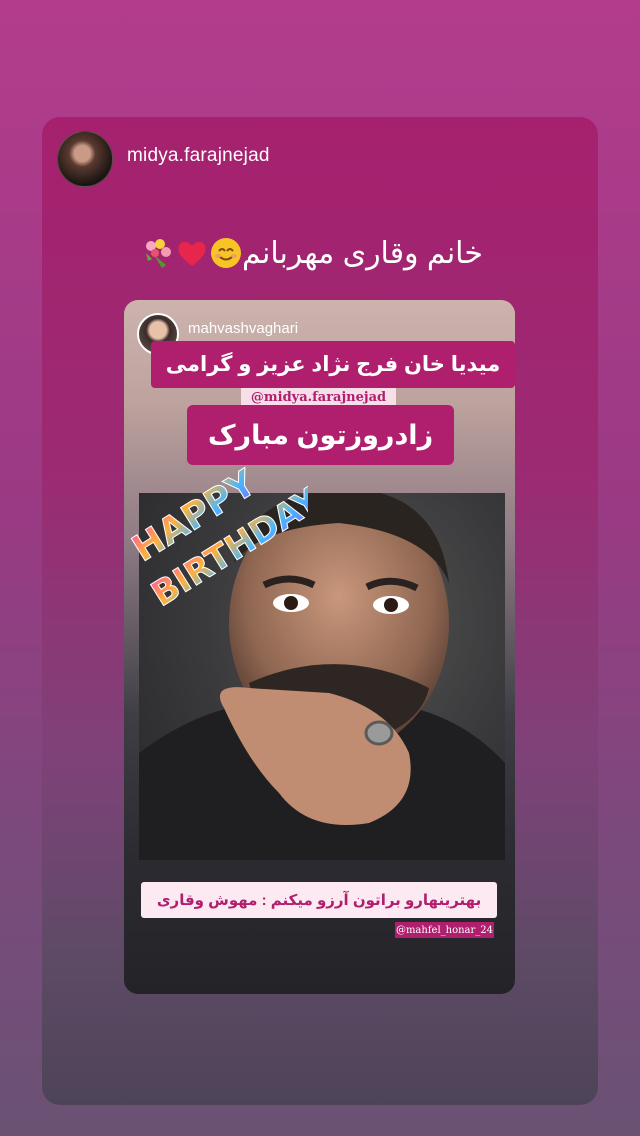  What do you see at coordinates (318, 397) in the screenshot?
I see `mention-tag: @midya.farajnejad` at bounding box center [318, 397].